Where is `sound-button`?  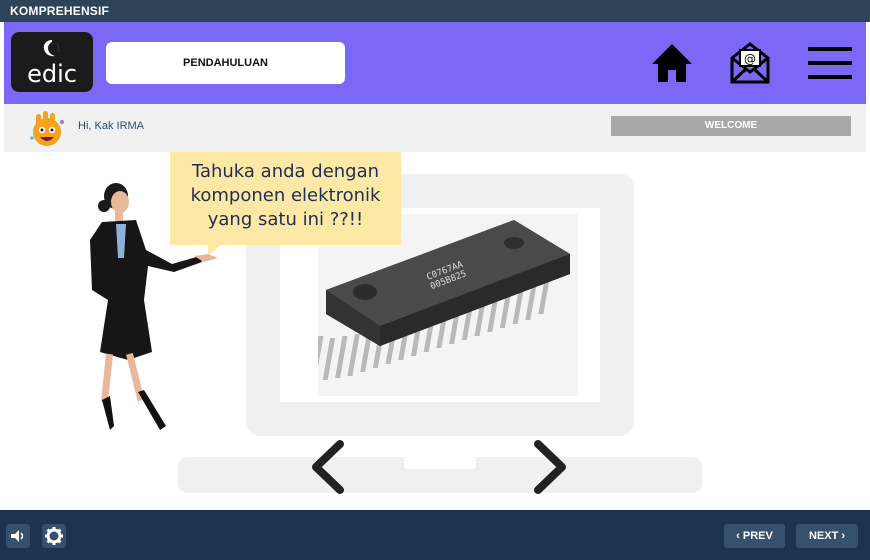 sound-button is located at coordinates (18, 536).